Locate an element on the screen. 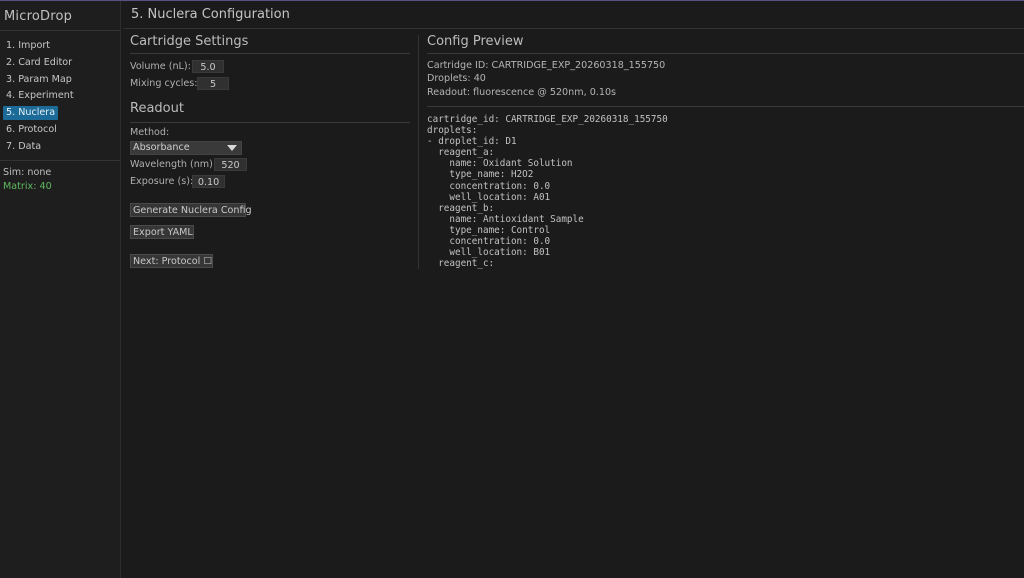 The height and width of the screenshot is (578, 1024). chevron-down-icon is located at coordinates (232, 148).